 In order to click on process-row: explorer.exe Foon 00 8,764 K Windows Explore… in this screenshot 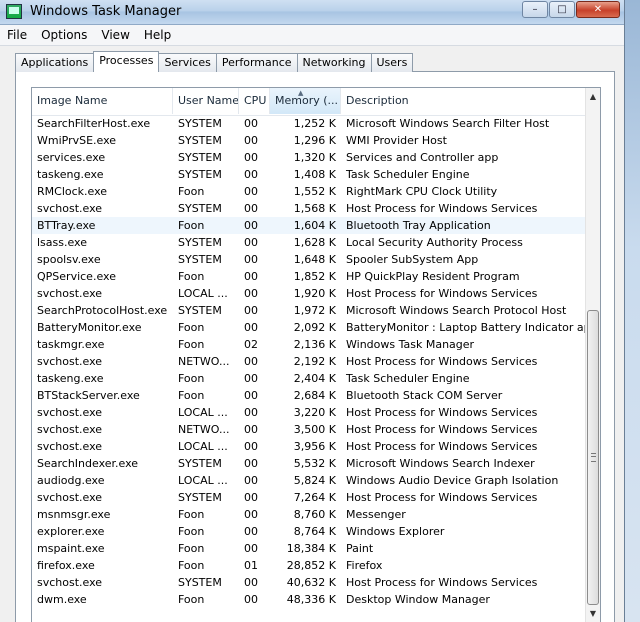, I will do `click(309, 531)`.